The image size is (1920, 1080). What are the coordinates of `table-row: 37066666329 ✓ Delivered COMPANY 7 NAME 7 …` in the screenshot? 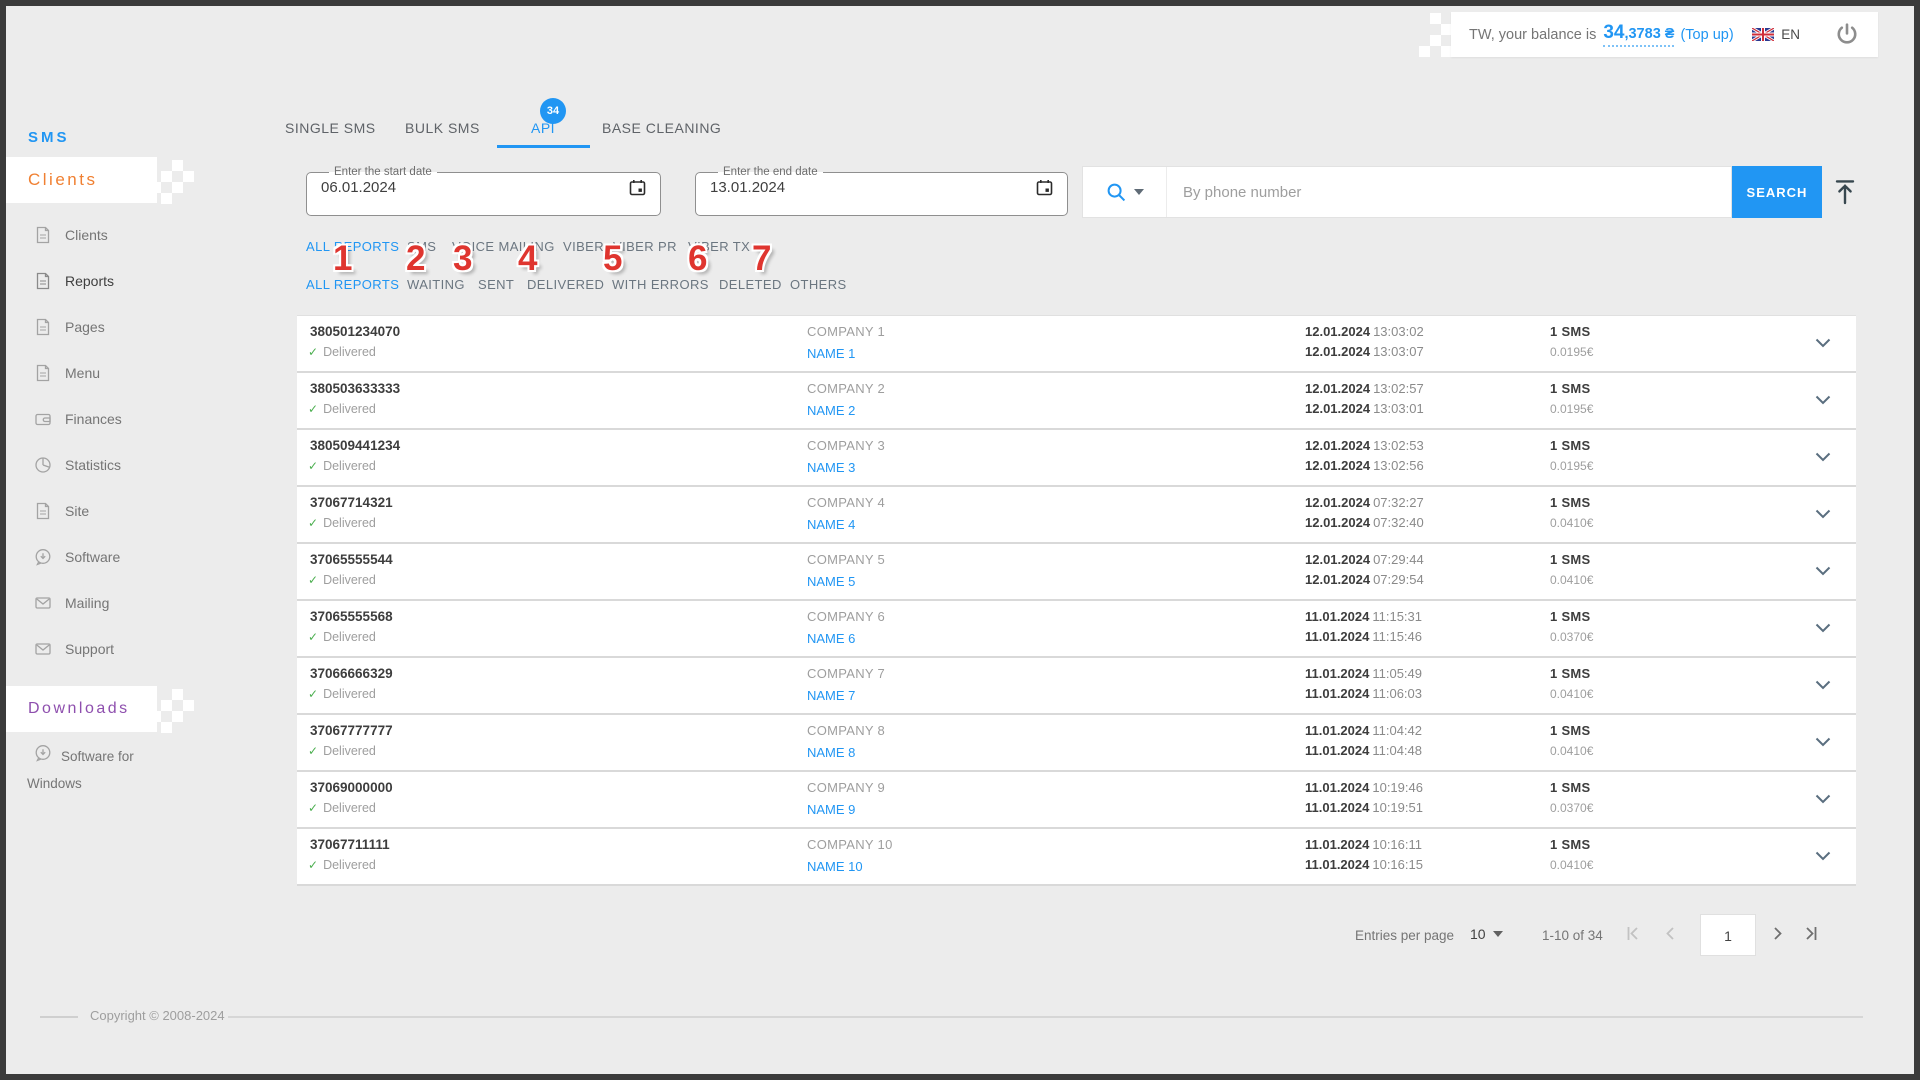 It's located at (1076, 686).